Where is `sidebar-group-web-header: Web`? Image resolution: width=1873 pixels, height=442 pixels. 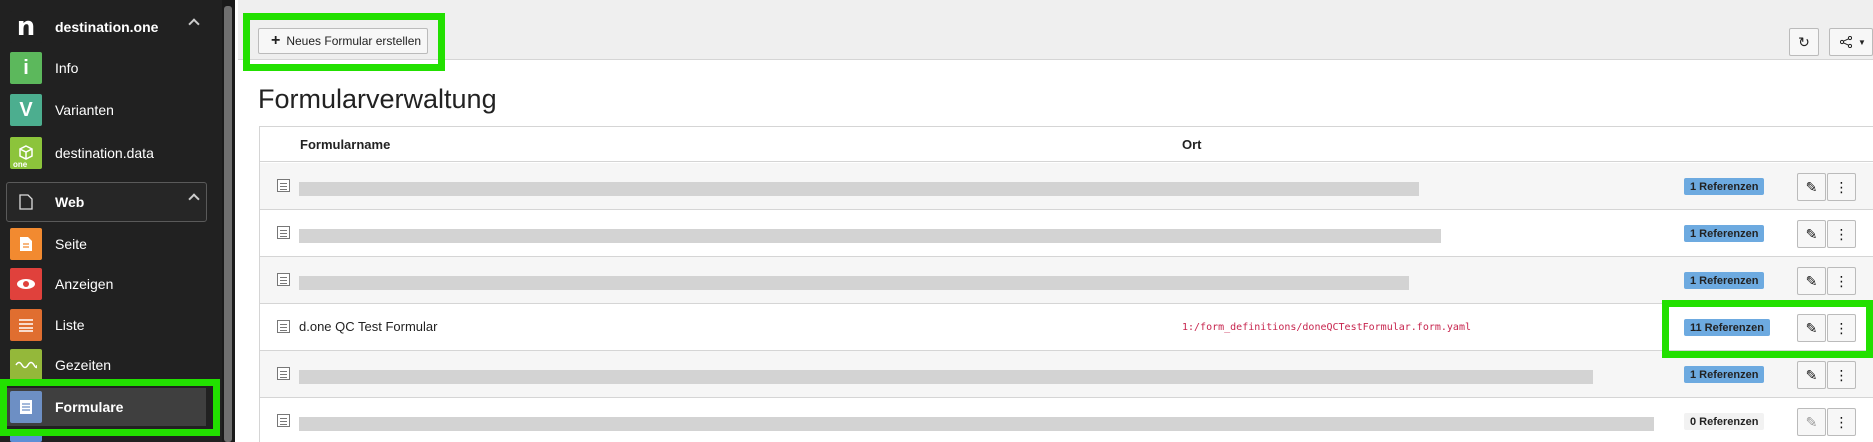 sidebar-group-web-header: Web is located at coordinates (105, 202).